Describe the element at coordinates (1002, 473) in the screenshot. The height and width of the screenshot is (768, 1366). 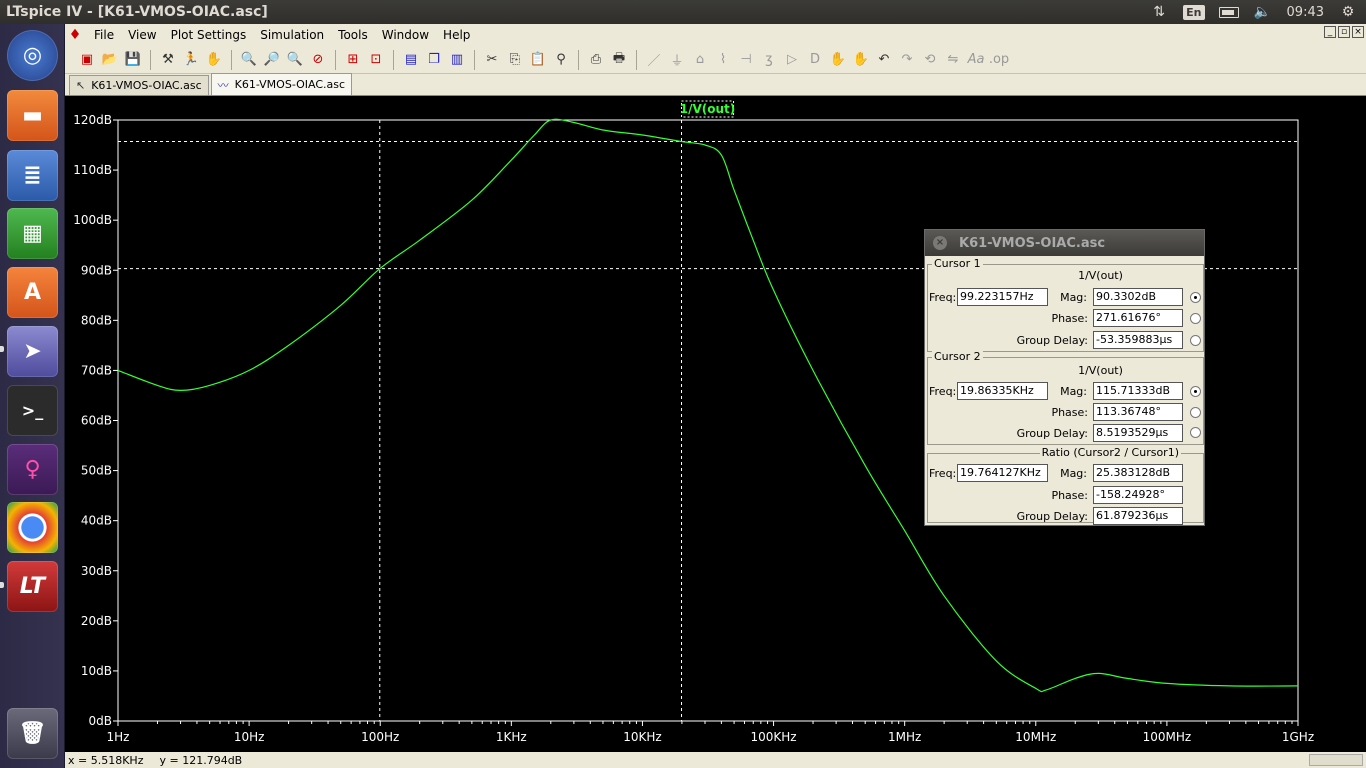
I see `ratio-freq-field: 19.764127KHz` at that location.